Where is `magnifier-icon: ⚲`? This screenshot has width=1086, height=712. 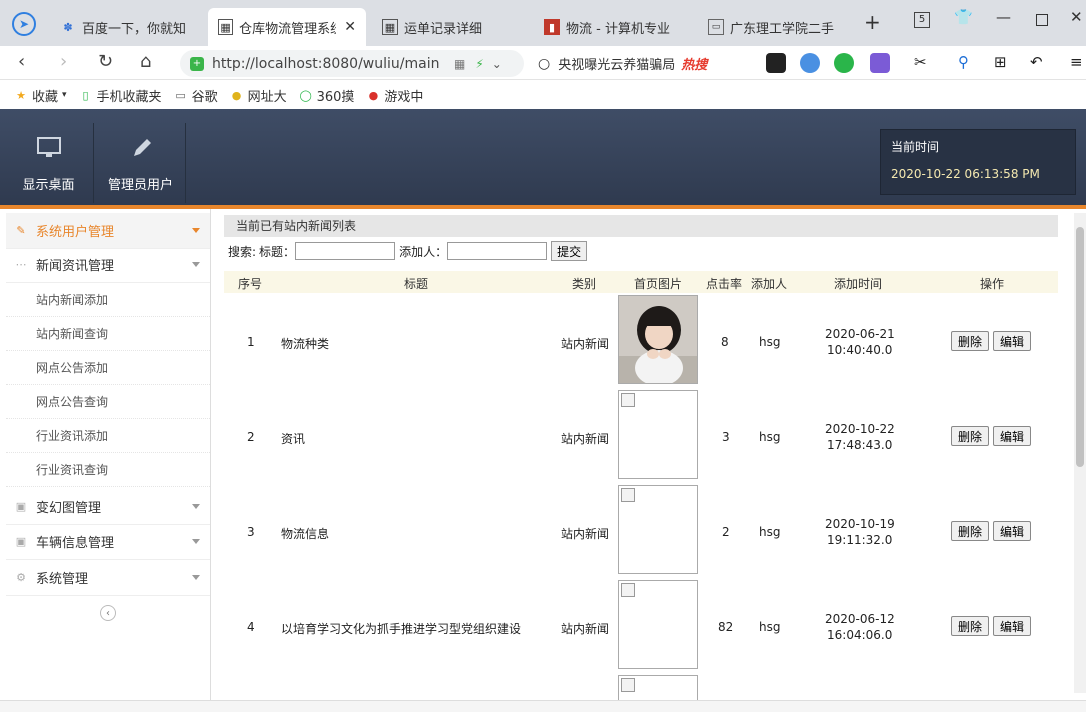
magnifier-icon: ⚲ is located at coordinates (968, 63).